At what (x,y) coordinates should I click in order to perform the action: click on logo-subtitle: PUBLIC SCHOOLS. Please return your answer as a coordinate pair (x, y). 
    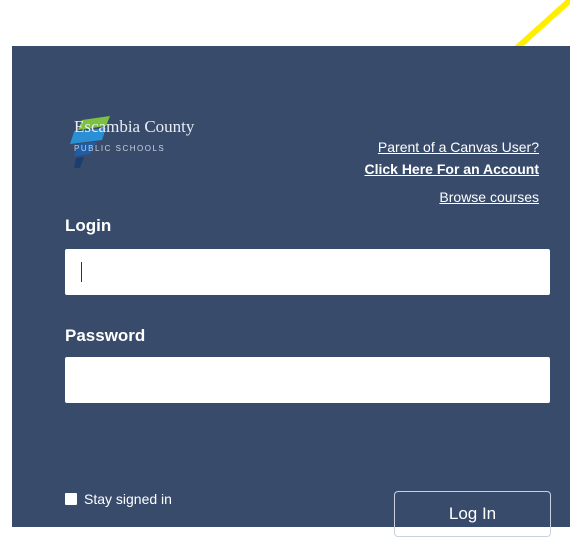
    Looking at the image, I should click on (120, 148).